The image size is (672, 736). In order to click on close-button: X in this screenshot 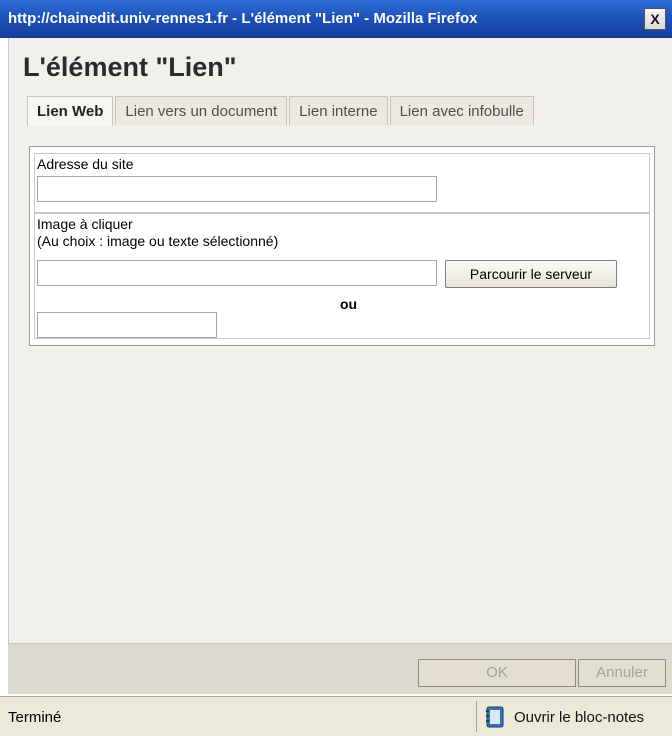, I will do `click(655, 19)`.